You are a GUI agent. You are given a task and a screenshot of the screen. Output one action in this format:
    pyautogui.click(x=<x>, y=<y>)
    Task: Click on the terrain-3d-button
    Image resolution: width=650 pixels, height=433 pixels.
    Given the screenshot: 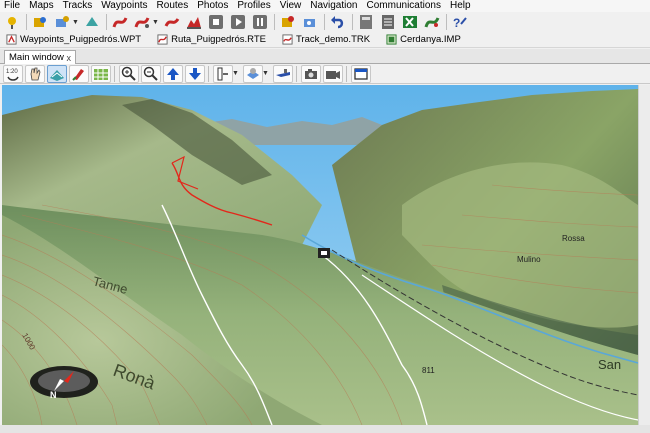 What is the action you would take?
    pyautogui.click(x=57, y=73)
    